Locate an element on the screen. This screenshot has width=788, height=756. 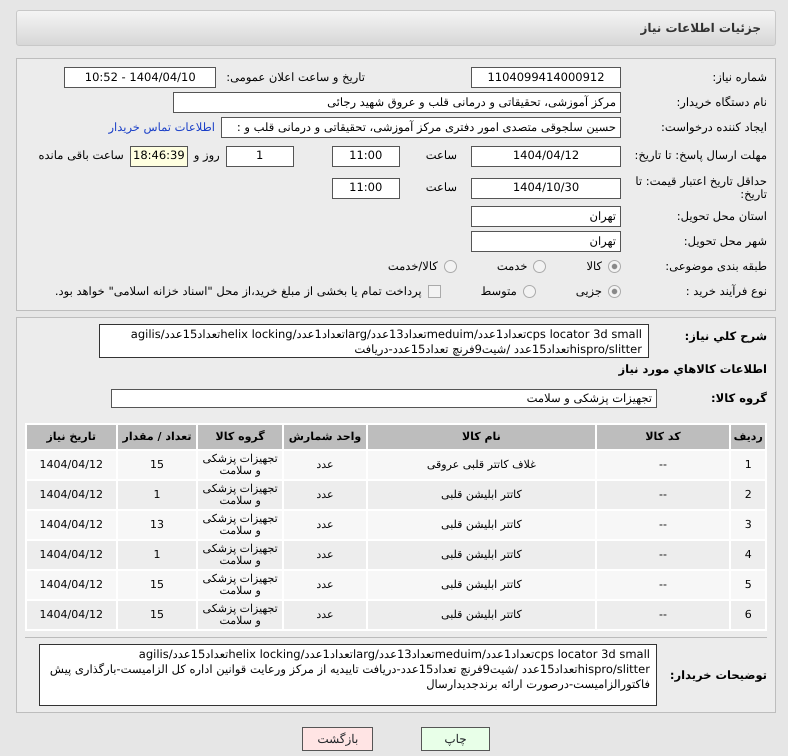
field-label: شماره نیاز: is located at coordinates (739, 77).